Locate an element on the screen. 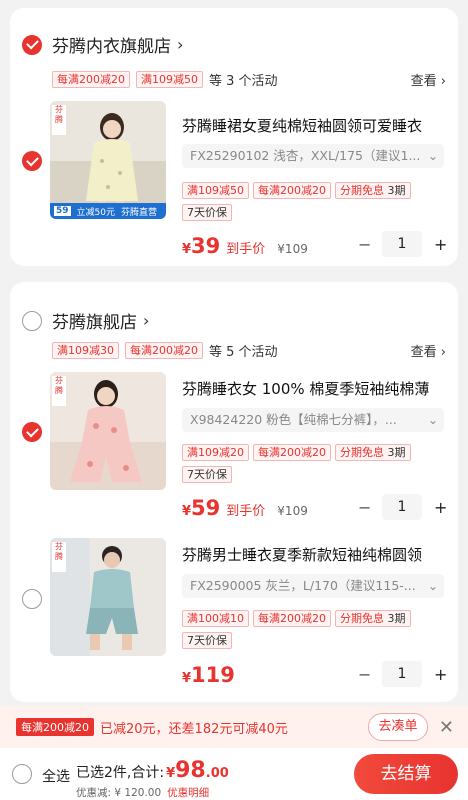 This screenshot has height=800, width=468. strip-price: 59 is located at coordinates (62, 211).